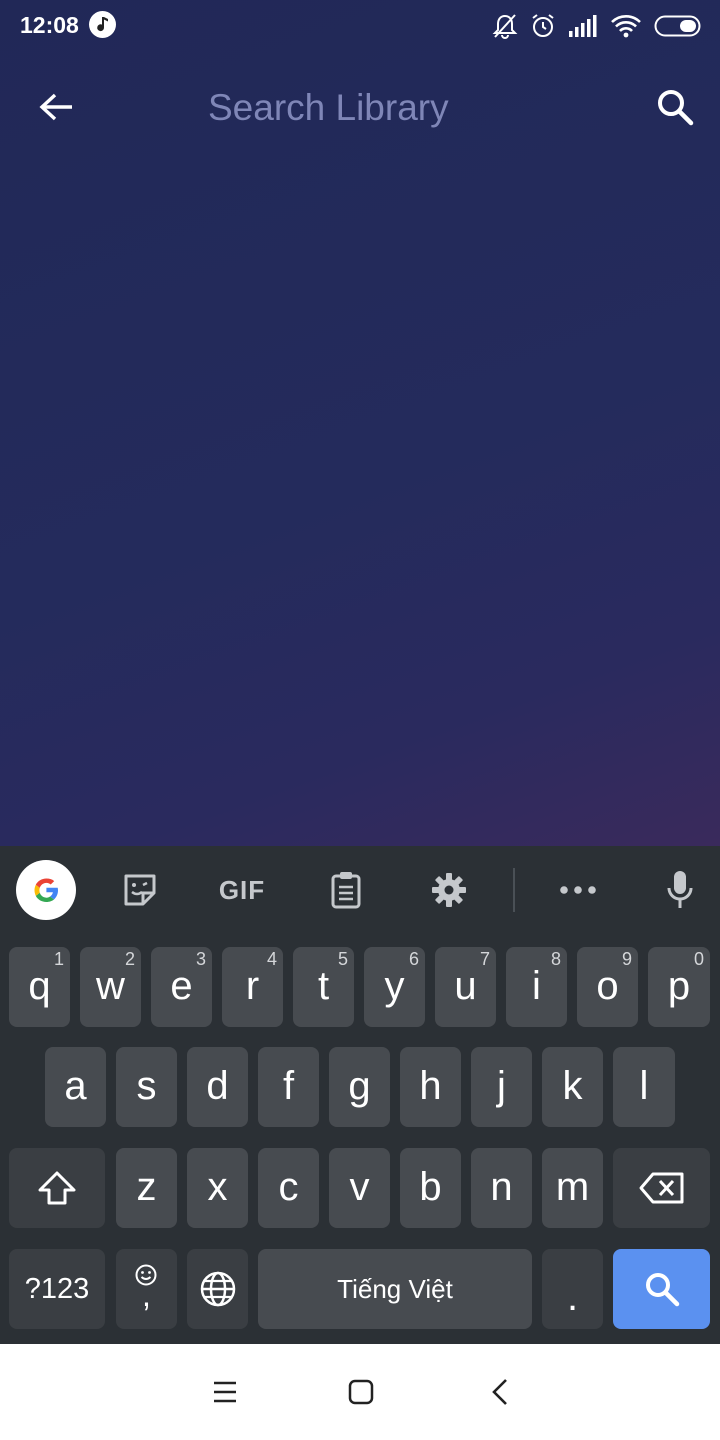 The height and width of the screenshot is (1440, 720). I want to click on key-k: k, so click(572, 1087).